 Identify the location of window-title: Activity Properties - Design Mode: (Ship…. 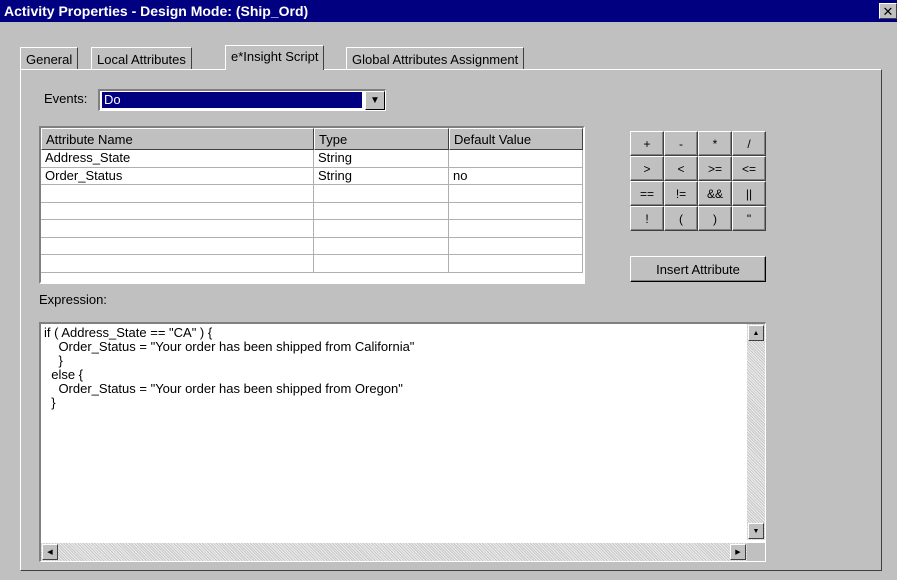
(156, 11).